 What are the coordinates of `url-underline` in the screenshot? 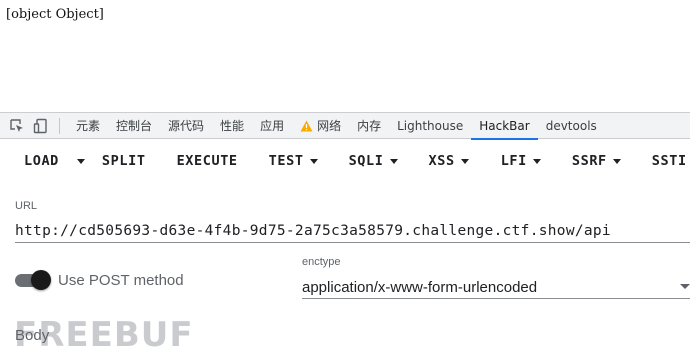 It's located at (352, 242).